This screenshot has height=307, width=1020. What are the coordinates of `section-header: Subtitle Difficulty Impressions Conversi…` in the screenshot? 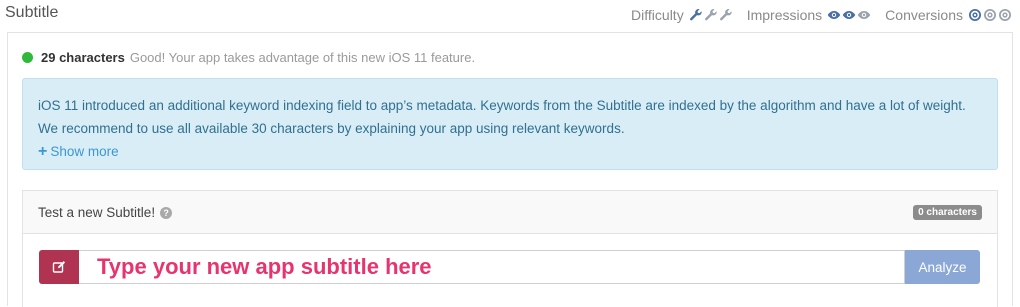 It's located at (510, 15).